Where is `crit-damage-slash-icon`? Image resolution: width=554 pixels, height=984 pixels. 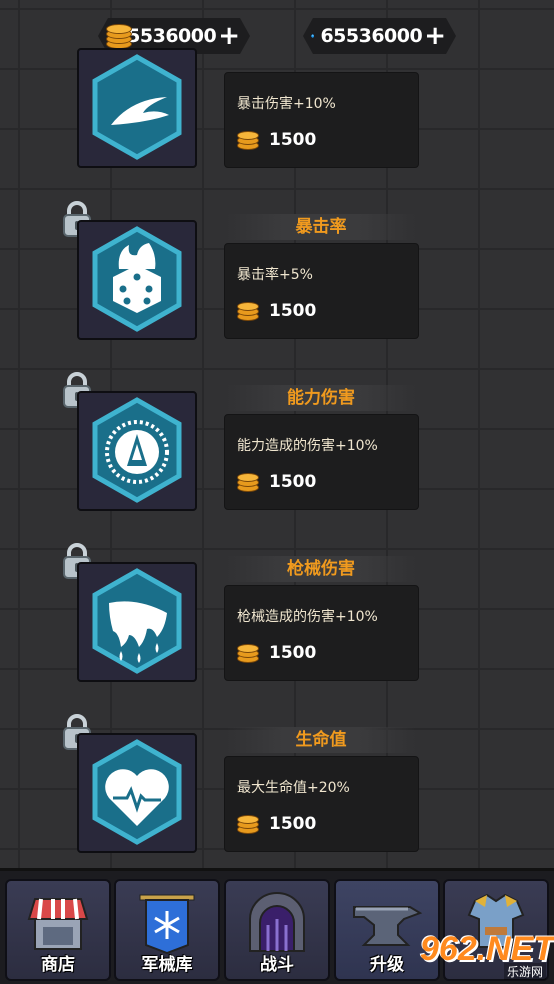
crit-damage-slash-icon is located at coordinates (137, 107).